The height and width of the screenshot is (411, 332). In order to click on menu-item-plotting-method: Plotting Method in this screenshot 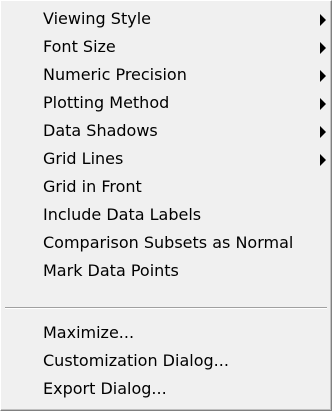, I will do `click(166, 104)`.